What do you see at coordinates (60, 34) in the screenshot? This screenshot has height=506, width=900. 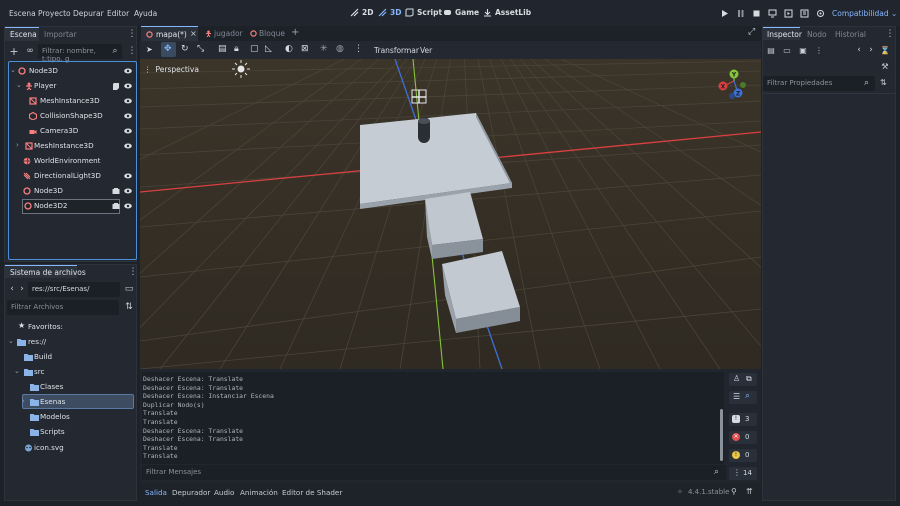 I see `tab-importar: Importar` at bounding box center [60, 34].